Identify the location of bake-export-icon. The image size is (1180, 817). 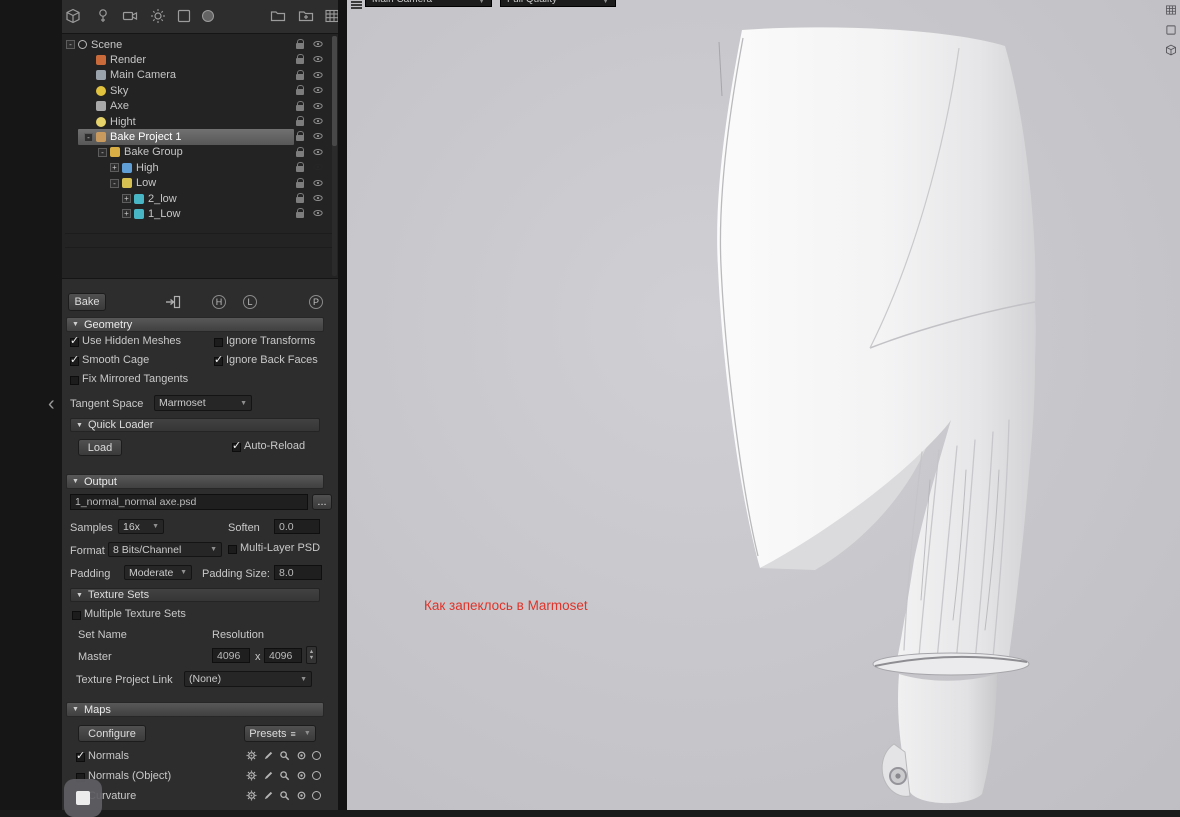
(173, 302).